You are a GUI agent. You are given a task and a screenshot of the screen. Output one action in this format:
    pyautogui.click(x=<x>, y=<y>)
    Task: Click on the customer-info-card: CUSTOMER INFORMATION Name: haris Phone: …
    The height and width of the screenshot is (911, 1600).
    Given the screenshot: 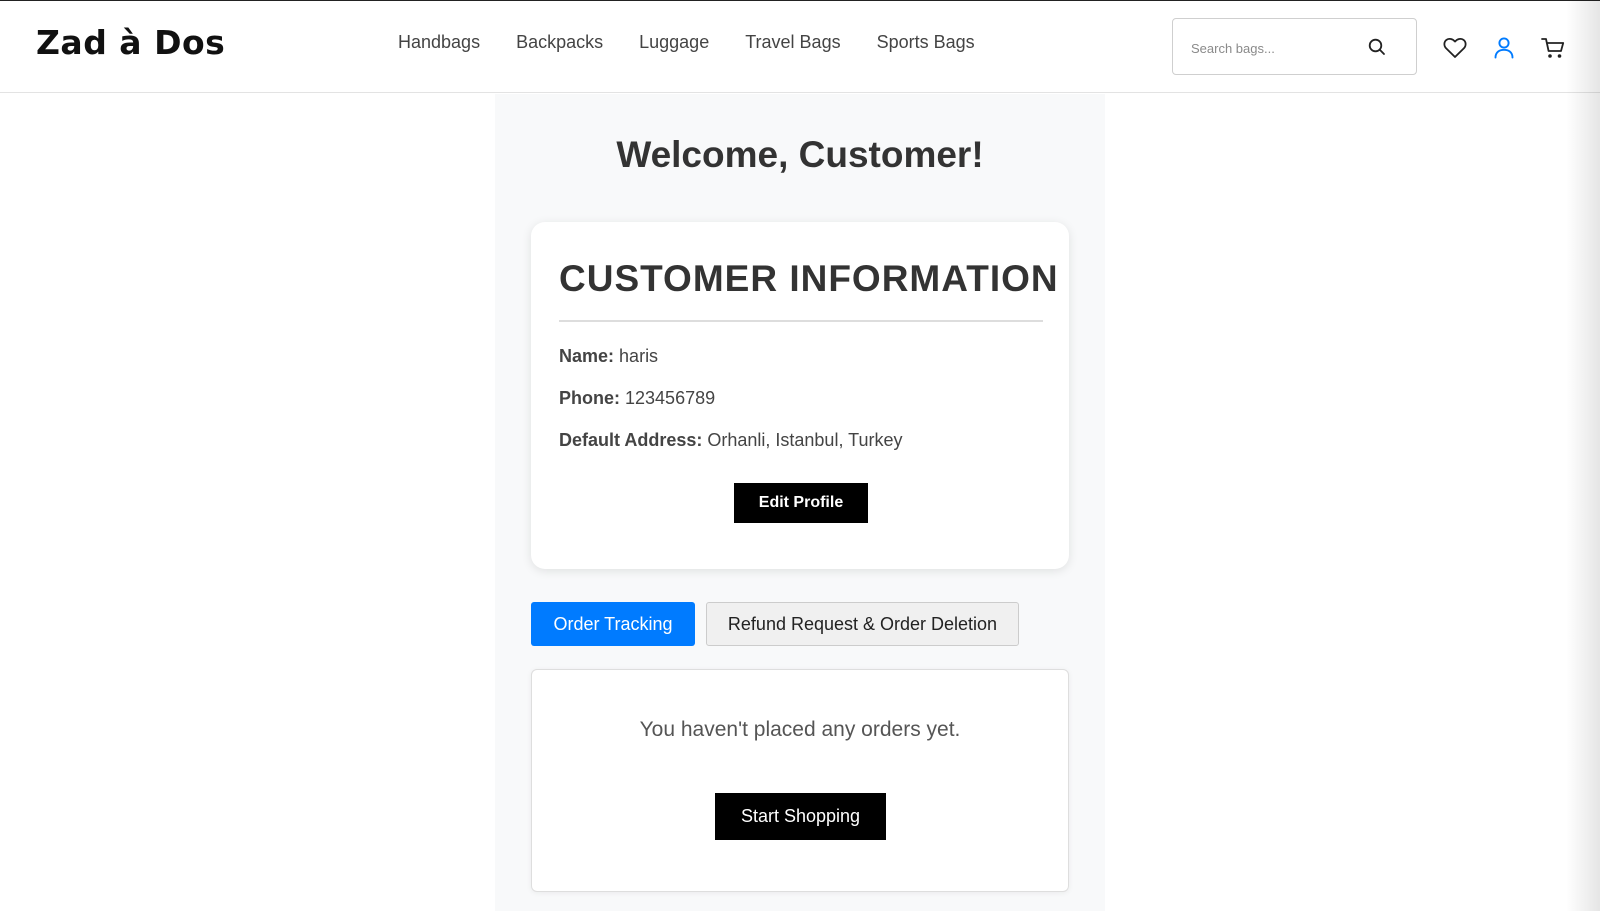 What is the action you would take?
    pyautogui.click(x=800, y=395)
    